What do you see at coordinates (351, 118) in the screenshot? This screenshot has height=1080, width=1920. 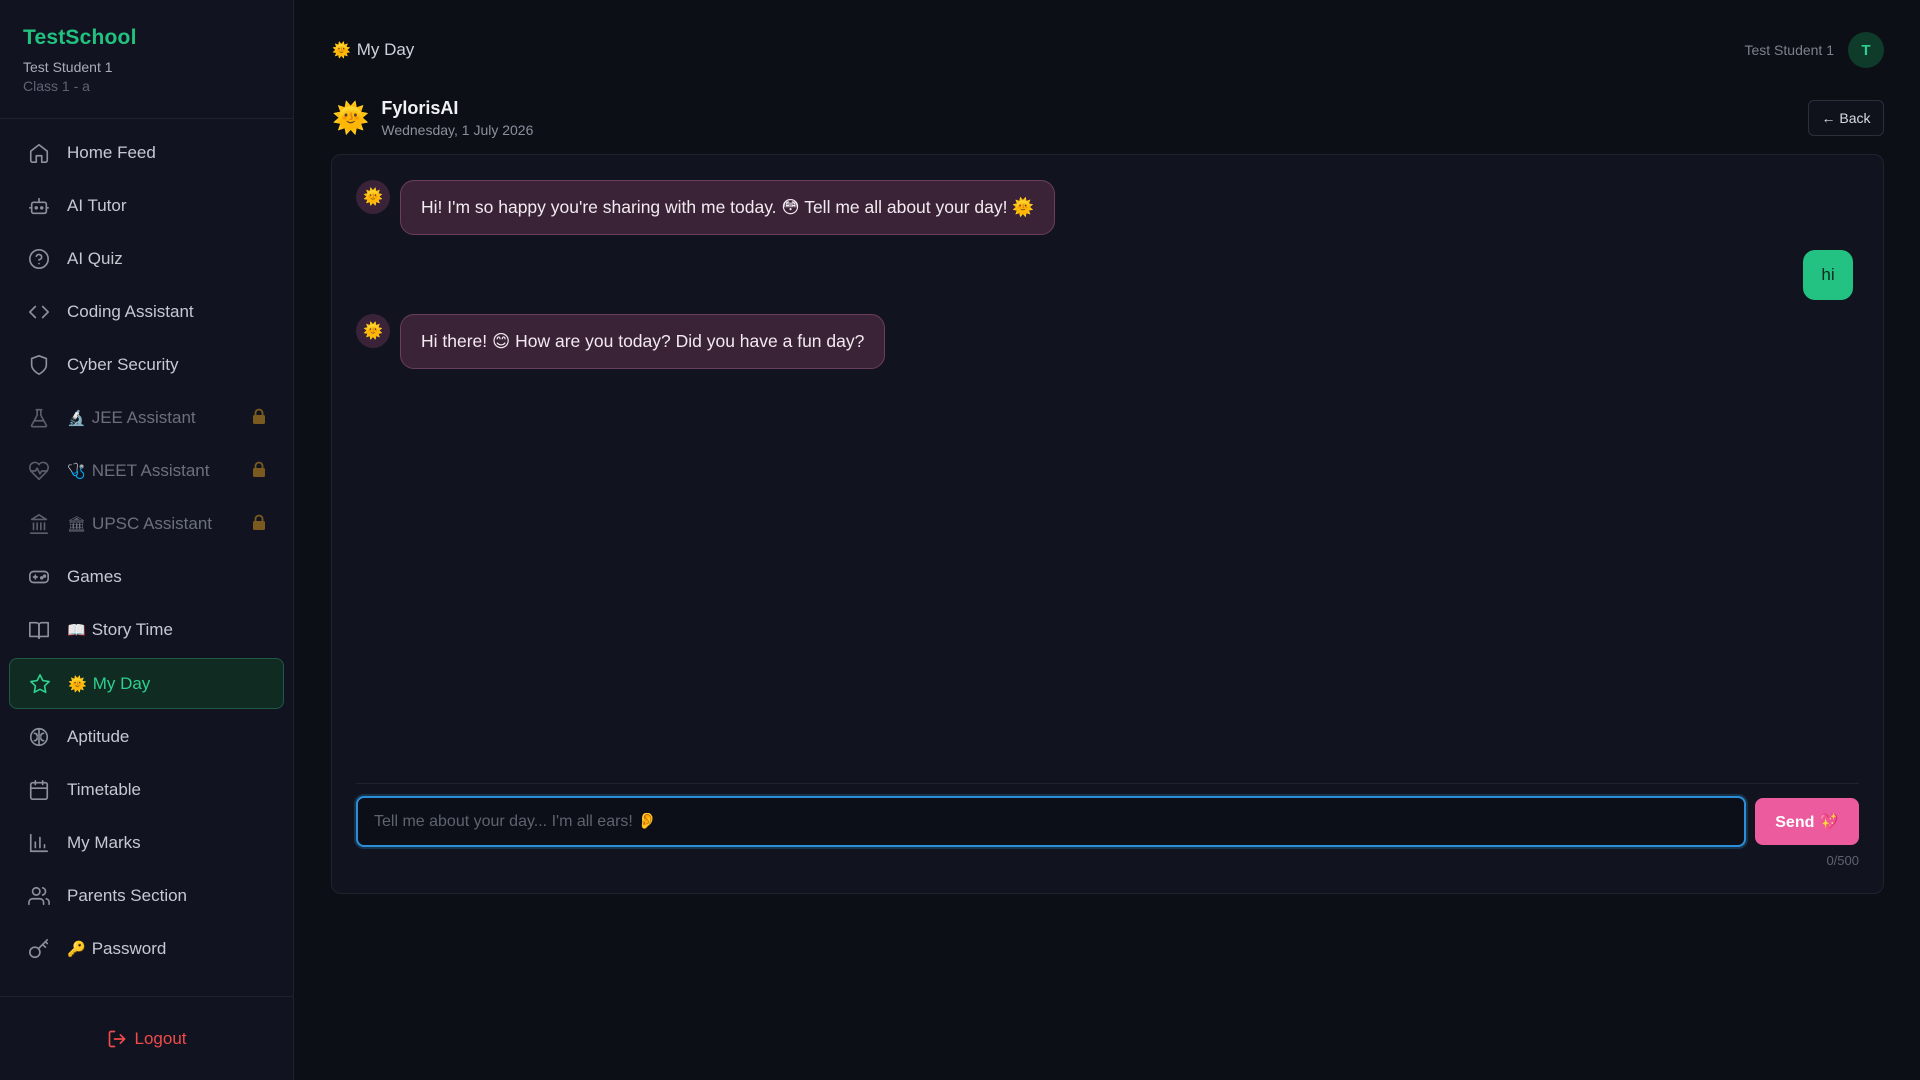 I see `sun-icon: 🌞` at bounding box center [351, 118].